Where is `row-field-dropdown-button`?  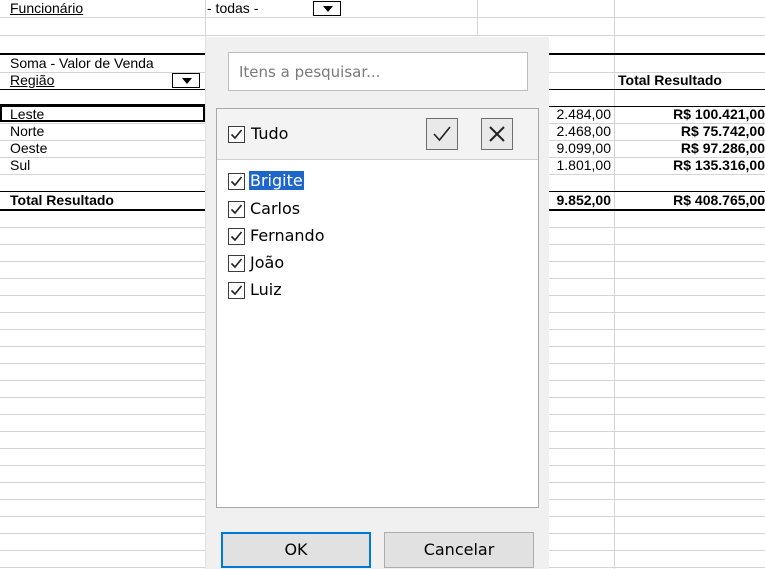
row-field-dropdown-button is located at coordinates (186, 80).